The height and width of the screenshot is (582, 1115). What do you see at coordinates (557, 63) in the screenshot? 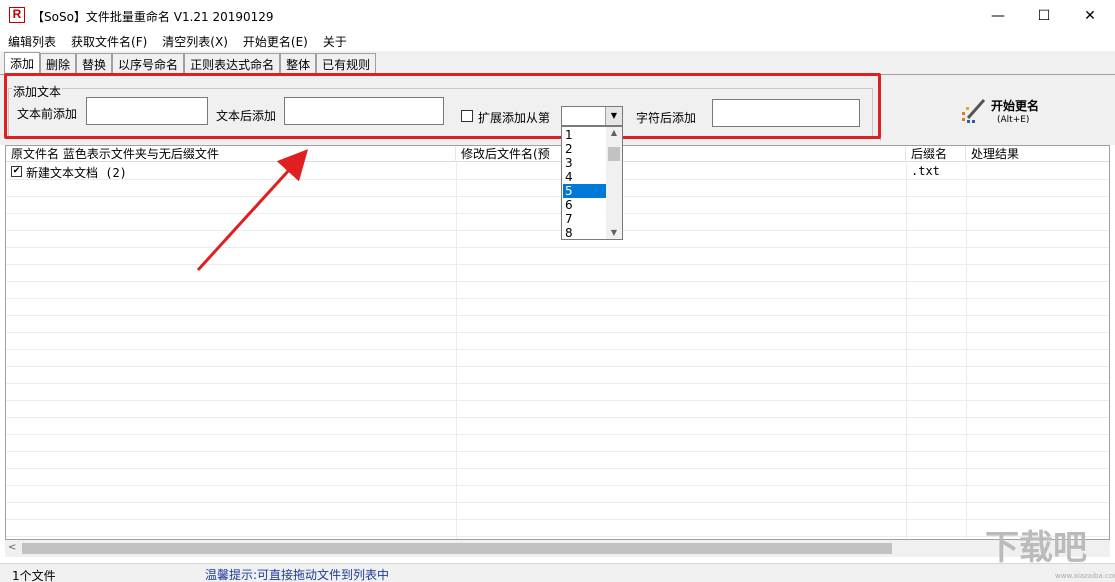
I see `tab-strip: 添加 删除 替换 以序号命名 正则表达式命名 整体 已有规则` at bounding box center [557, 63].